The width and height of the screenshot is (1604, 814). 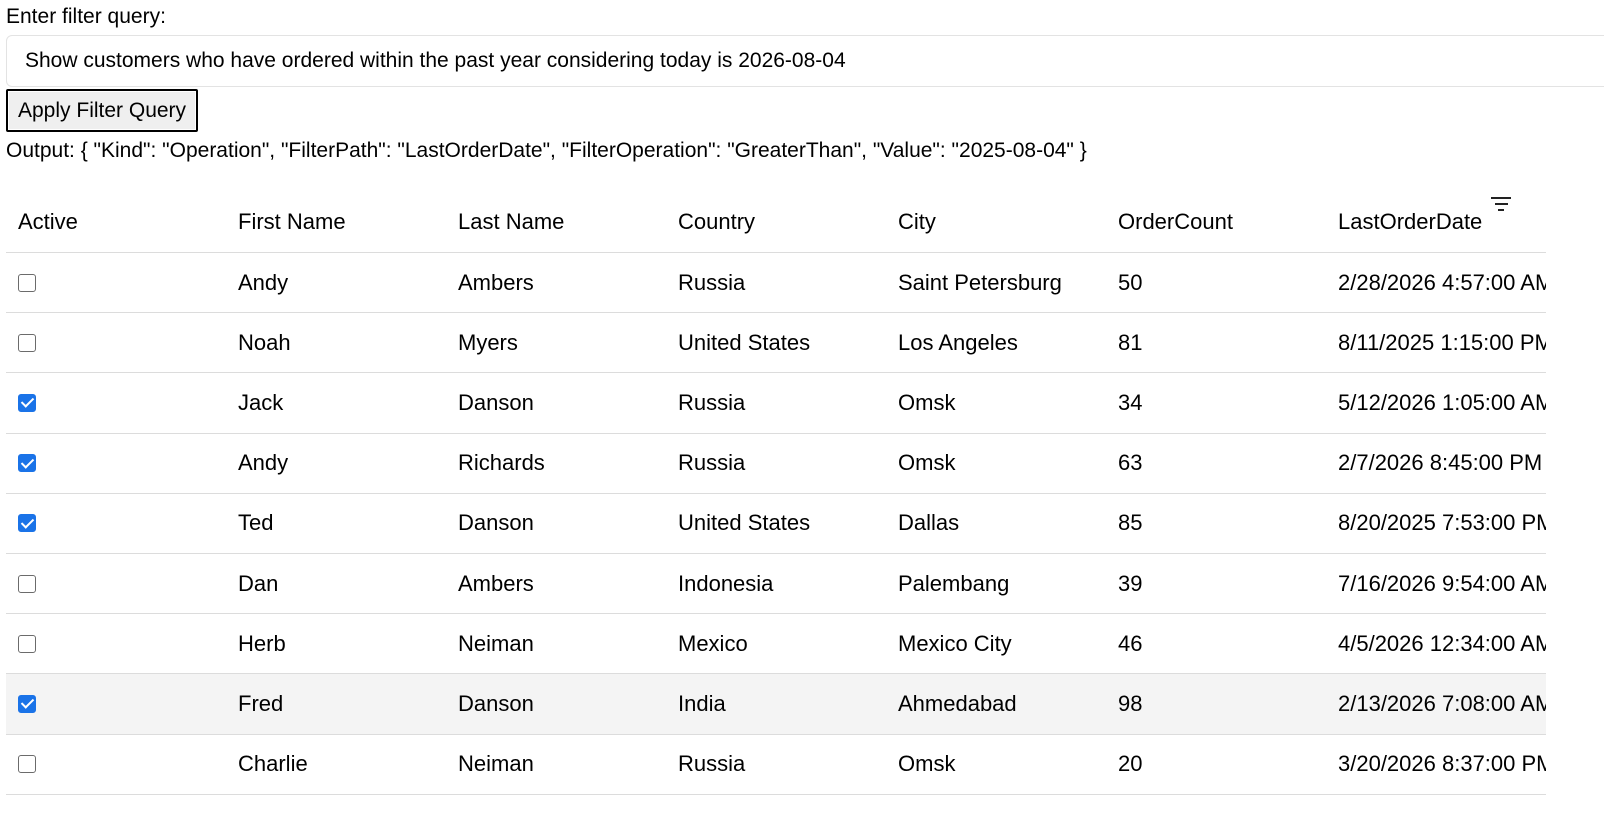 I want to click on city-cell: Dallas, so click(x=929, y=523).